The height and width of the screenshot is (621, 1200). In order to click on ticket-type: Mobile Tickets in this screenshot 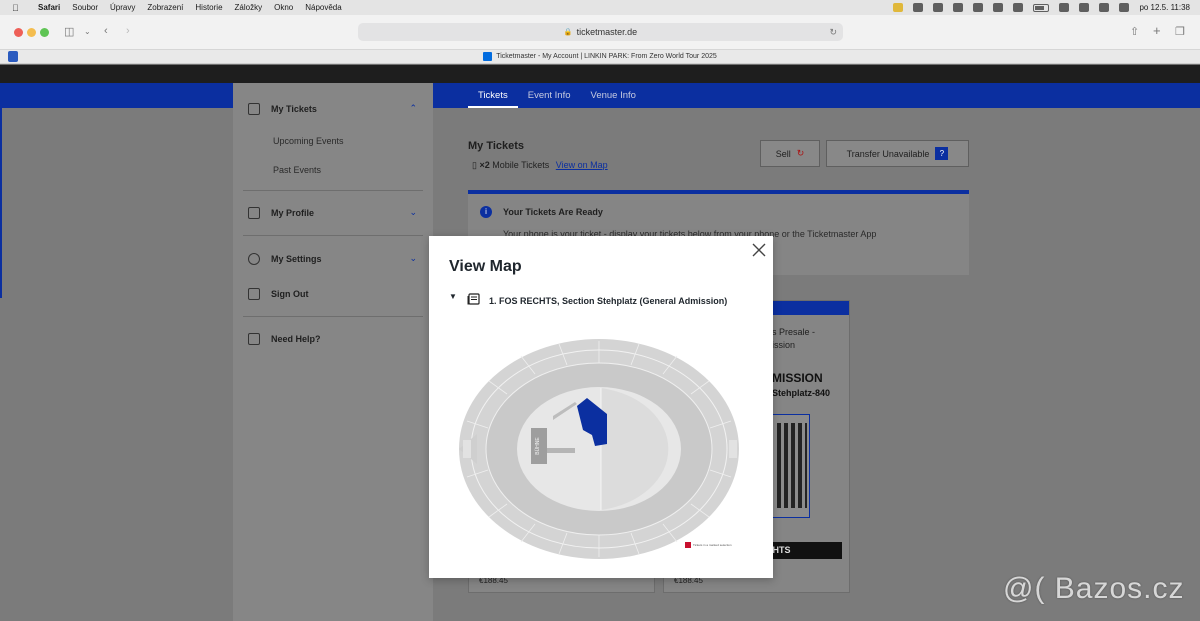, I will do `click(521, 165)`.